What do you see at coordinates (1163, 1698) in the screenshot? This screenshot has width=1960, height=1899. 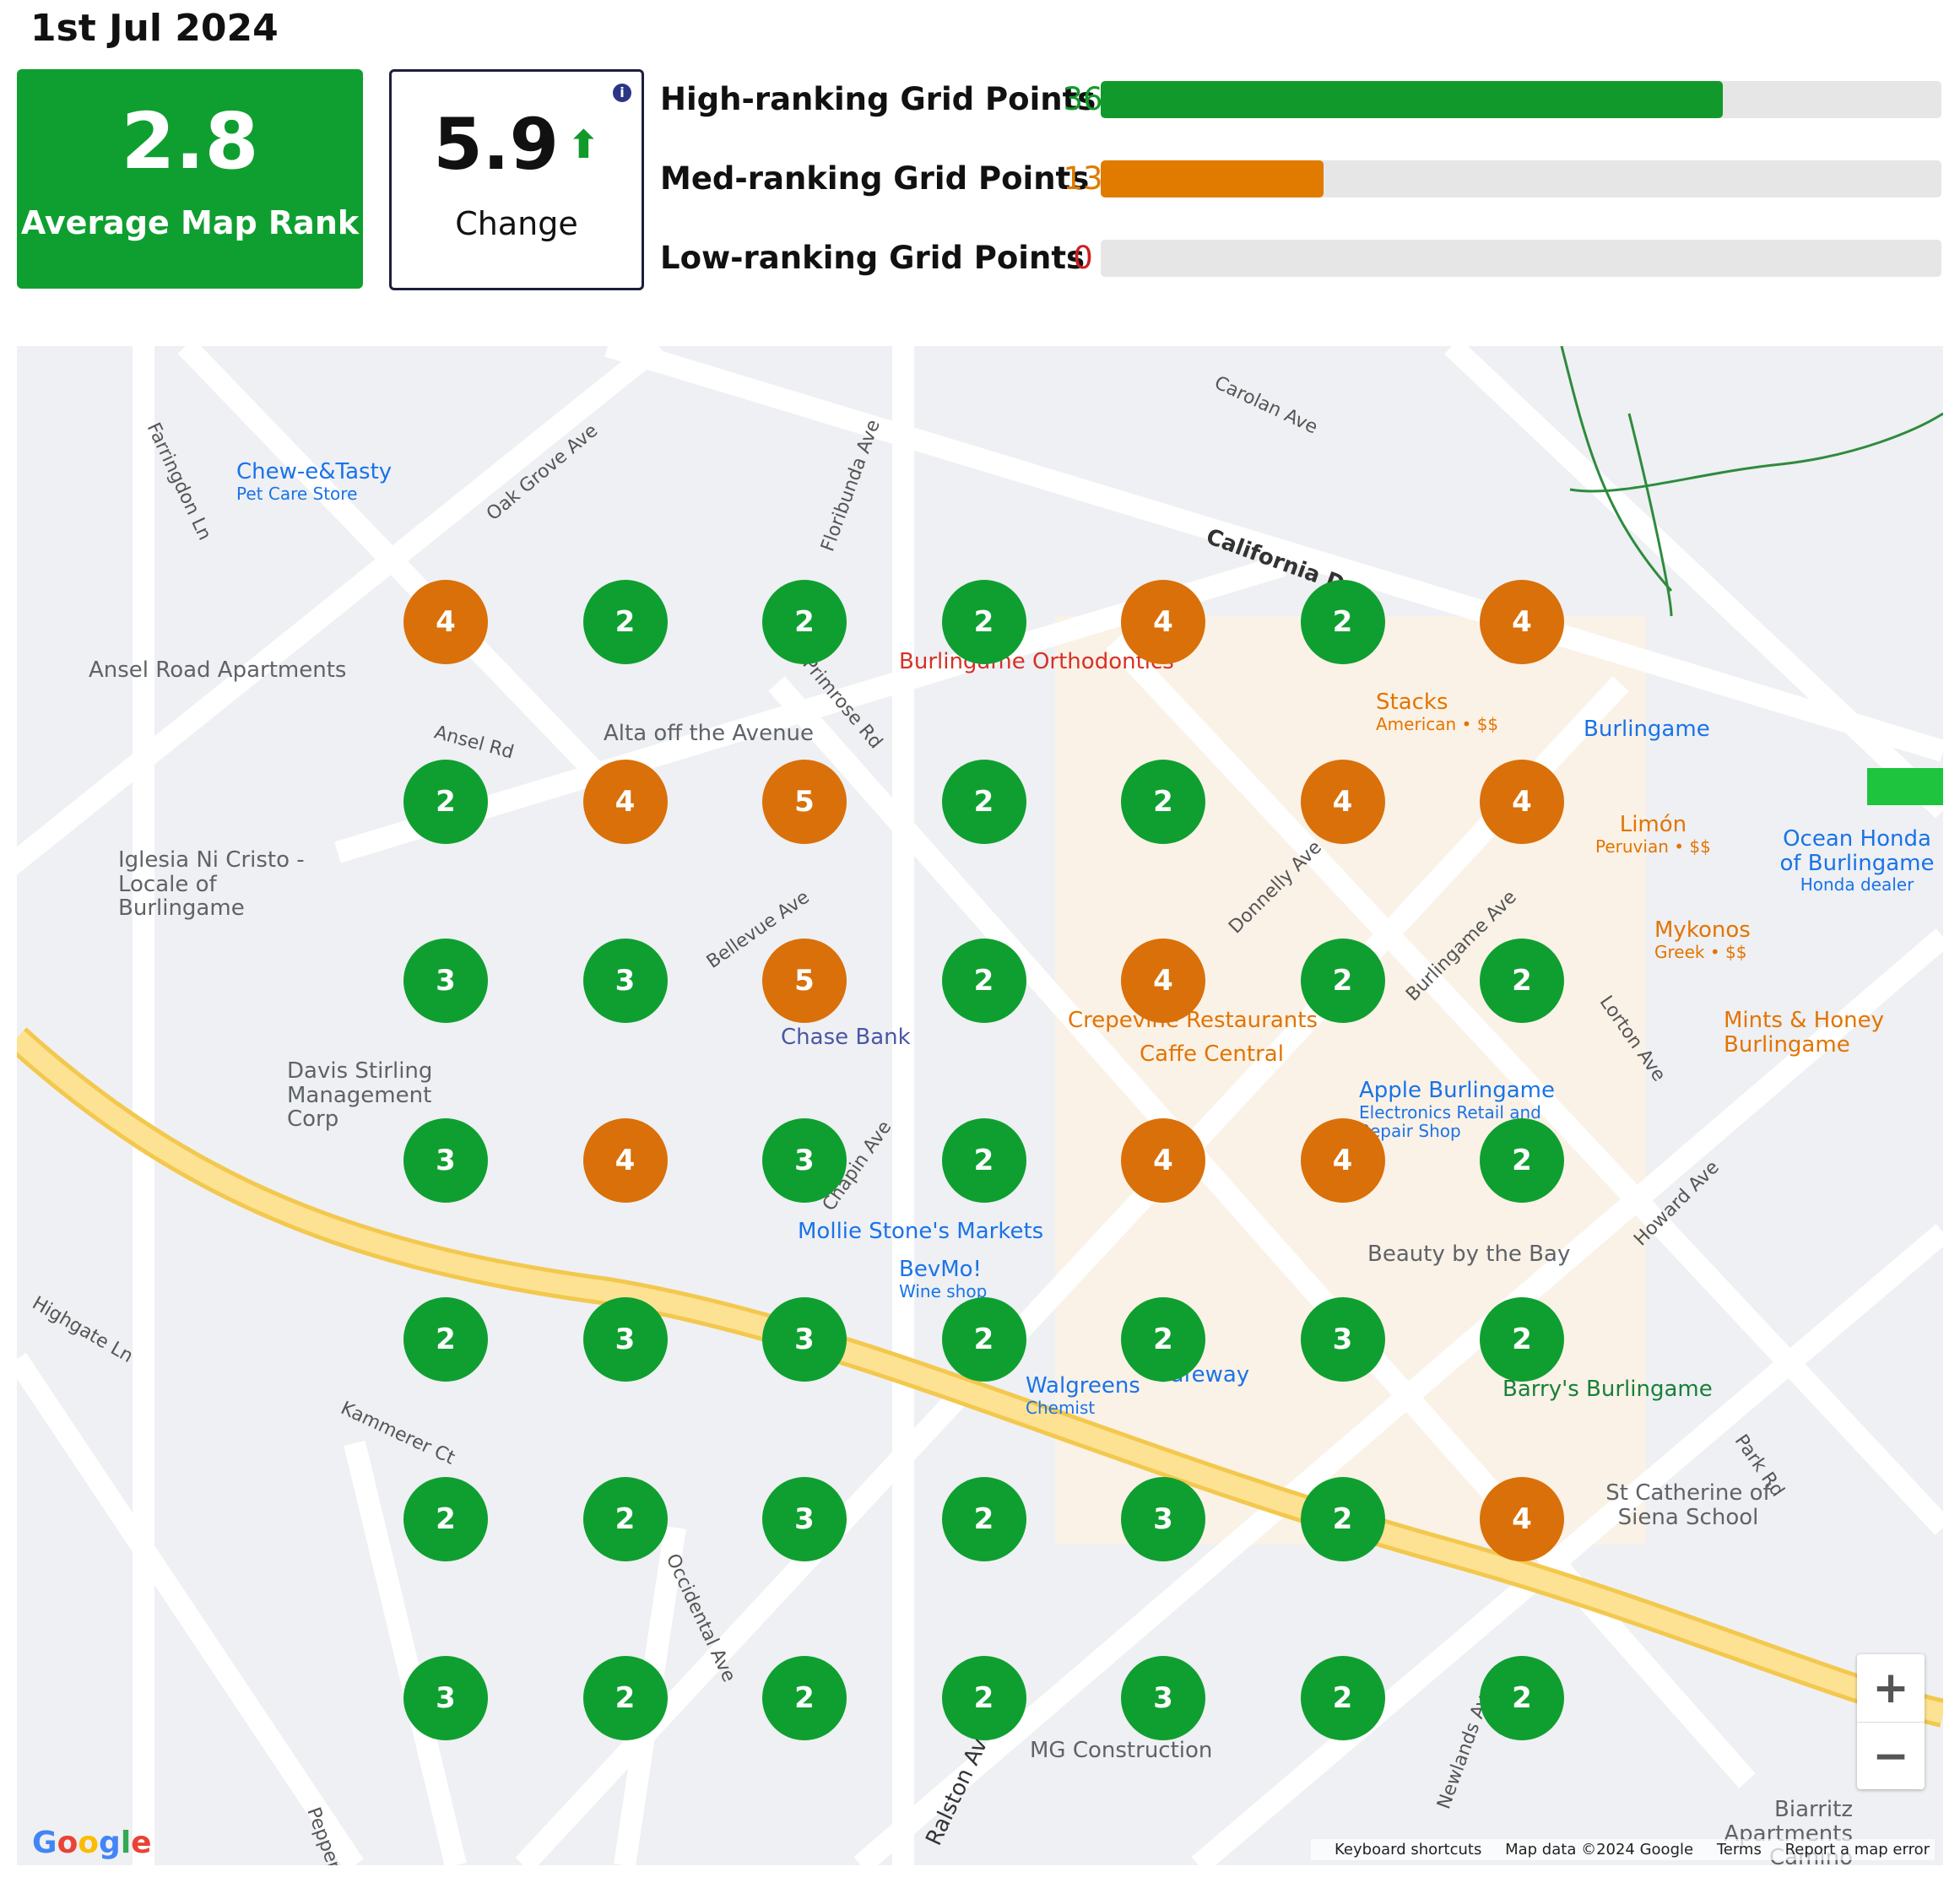 I see `grid-point-r7c5: 3` at bounding box center [1163, 1698].